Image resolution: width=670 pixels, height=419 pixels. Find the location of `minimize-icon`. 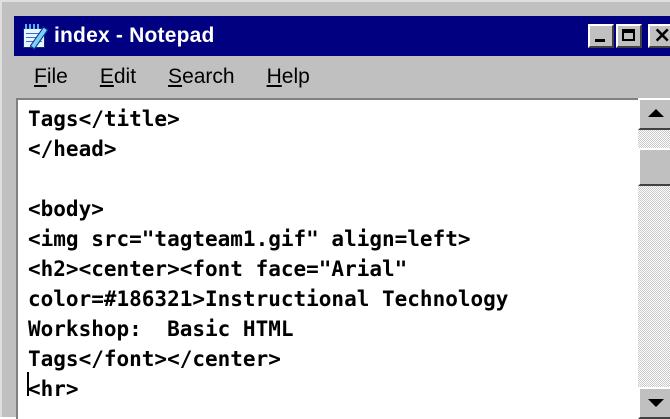

minimize-icon is located at coordinates (600, 40).